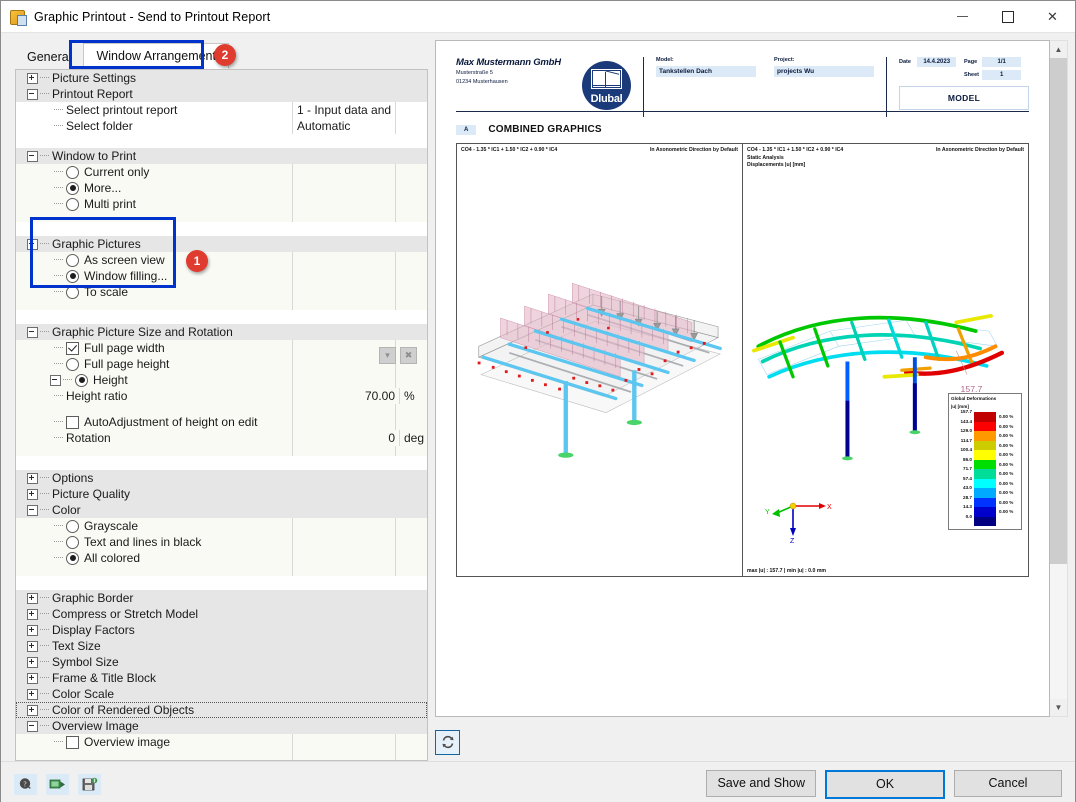 The width and height of the screenshot is (1076, 802). I want to click on tree-item-row: Rotation 0 deg, so click(221, 438).